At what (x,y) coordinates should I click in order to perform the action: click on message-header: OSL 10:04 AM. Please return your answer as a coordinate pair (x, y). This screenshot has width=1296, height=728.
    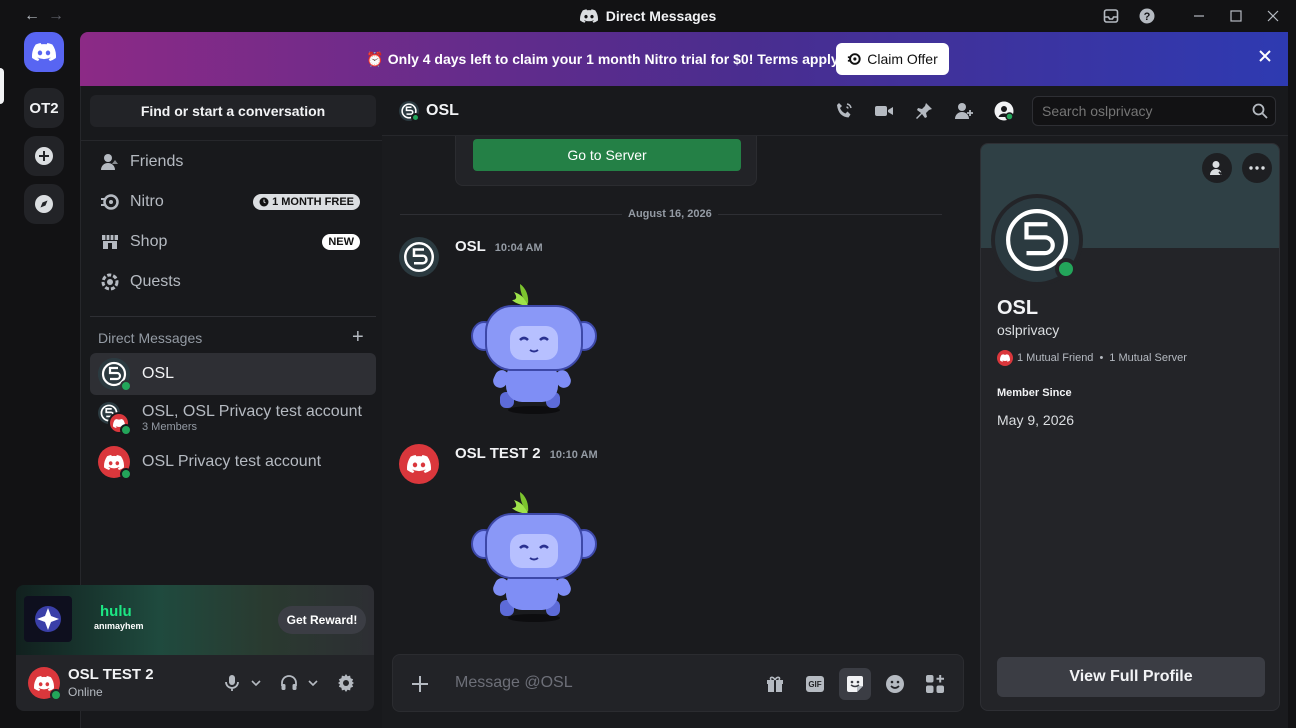
    Looking at the image, I should click on (499, 246).